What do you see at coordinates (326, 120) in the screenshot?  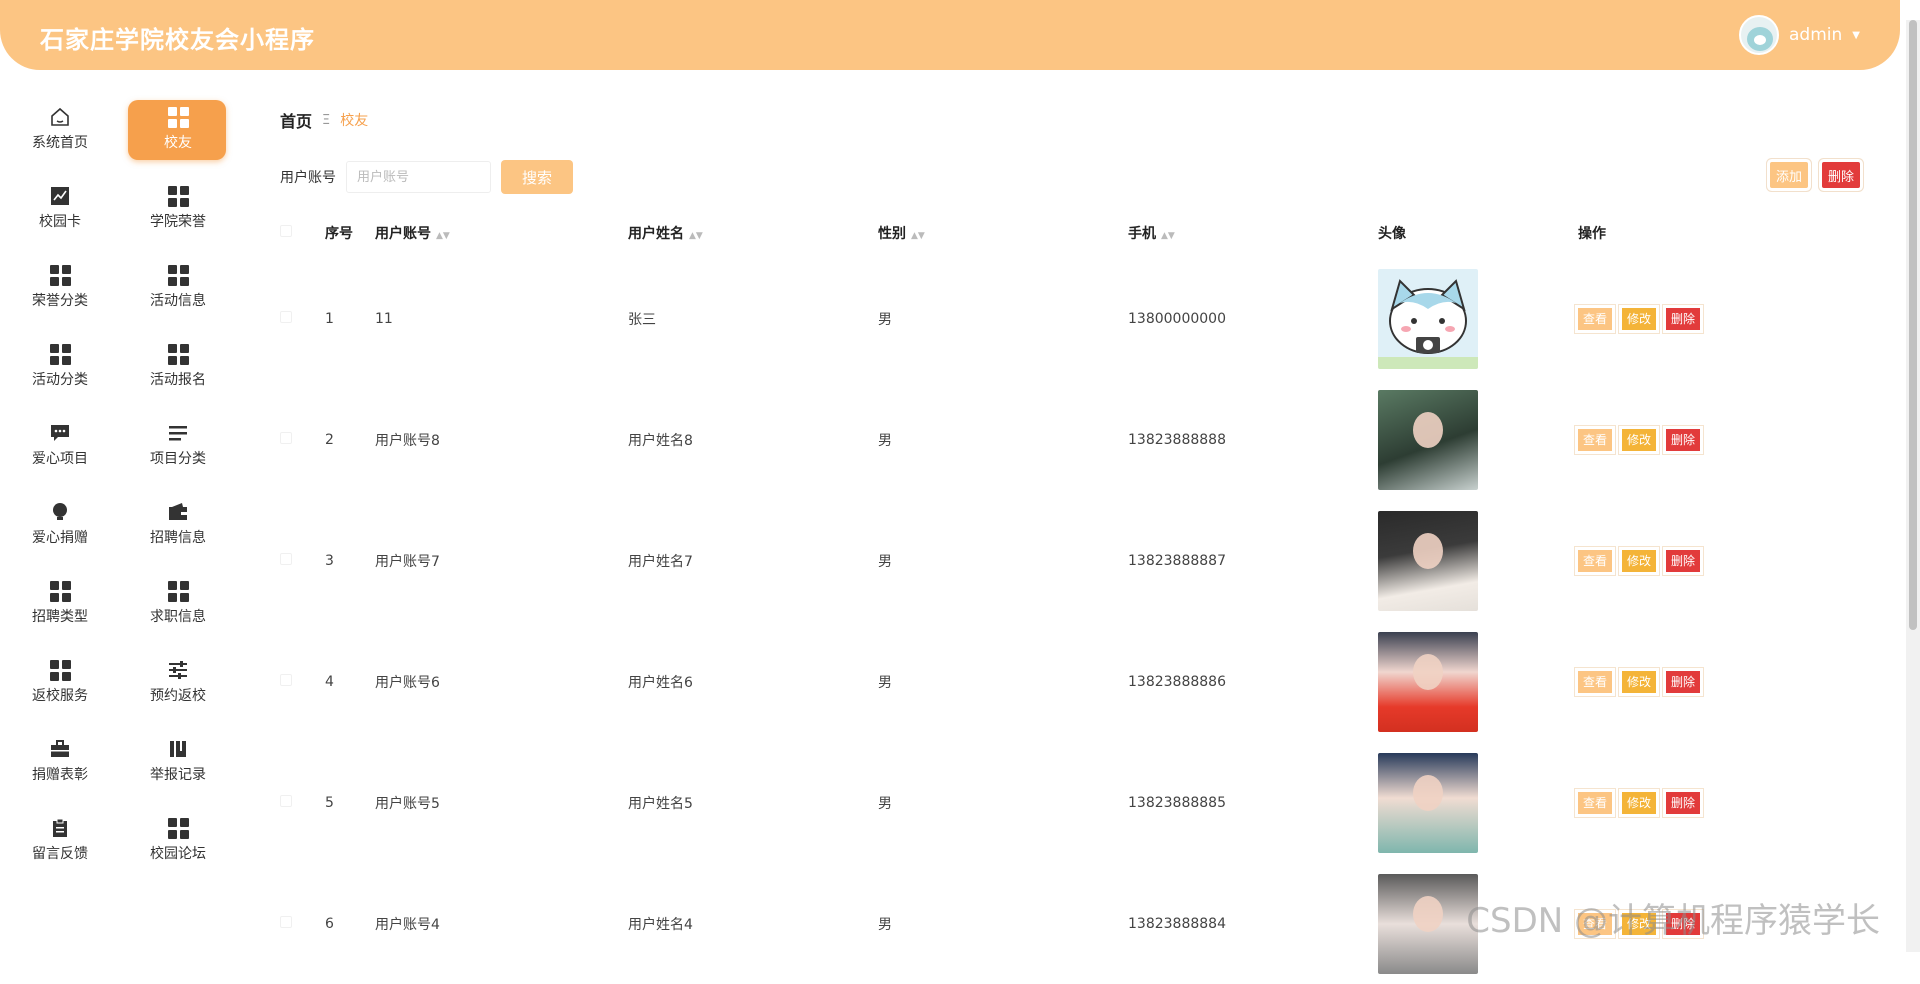 I see `breadcrumb-separator: Ξ` at bounding box center [326, 120].